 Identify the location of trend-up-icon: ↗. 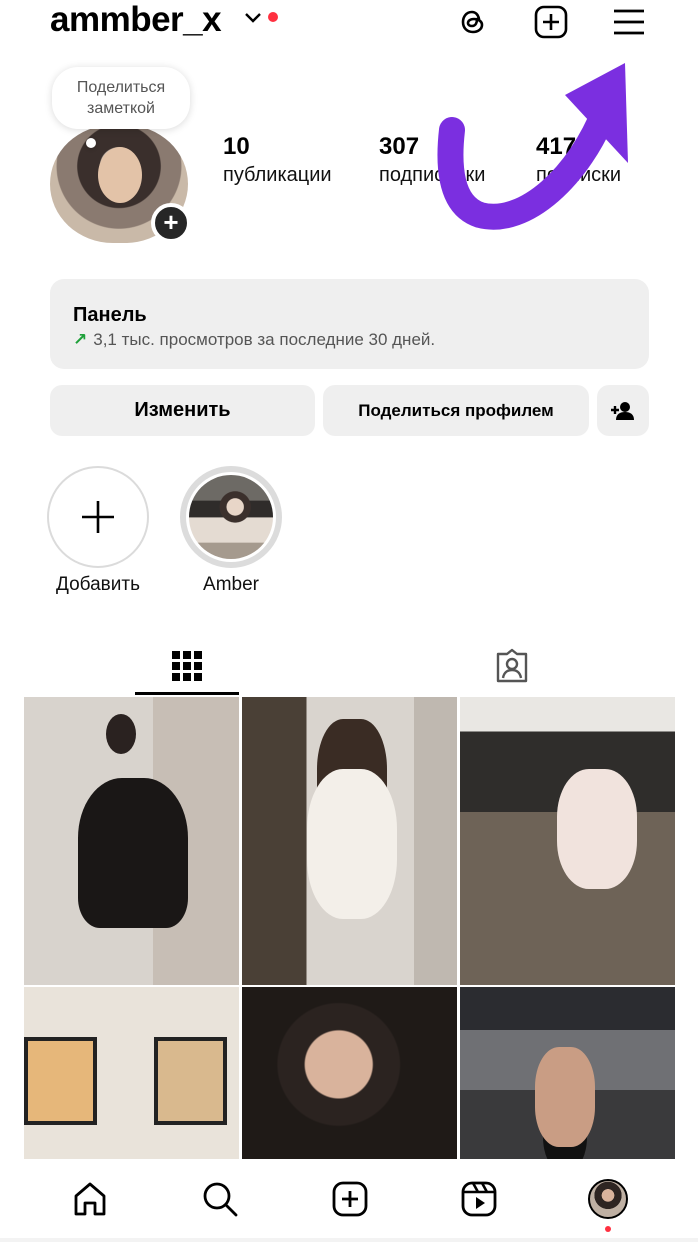
(80, 339).